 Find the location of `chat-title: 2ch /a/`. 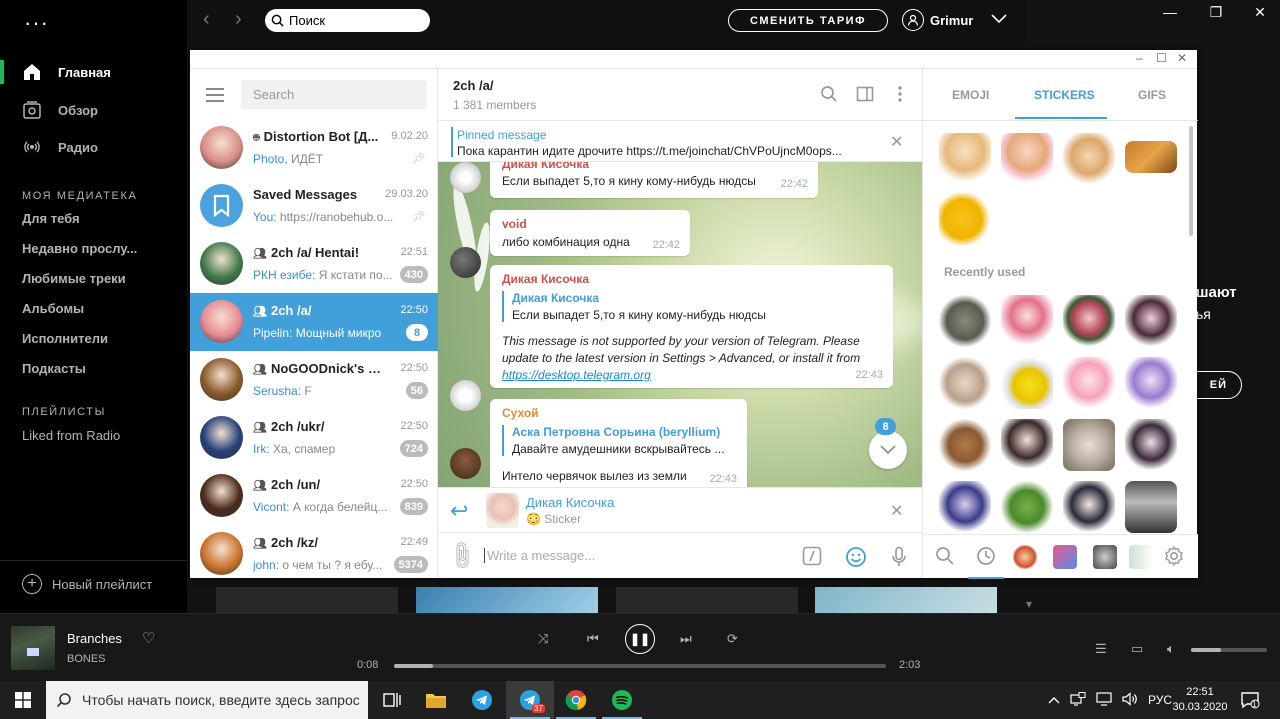

chat-title: 2ch /a/ is located at coordinates (473, 85).